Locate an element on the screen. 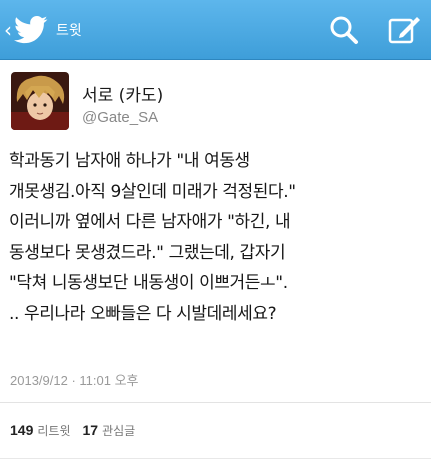 The width and height of the screenshot is (431, 470). tweet-text-line: 동생보다 못생겼드라." 그랬는데, 갑자기 is located at coordinates (147, 252).